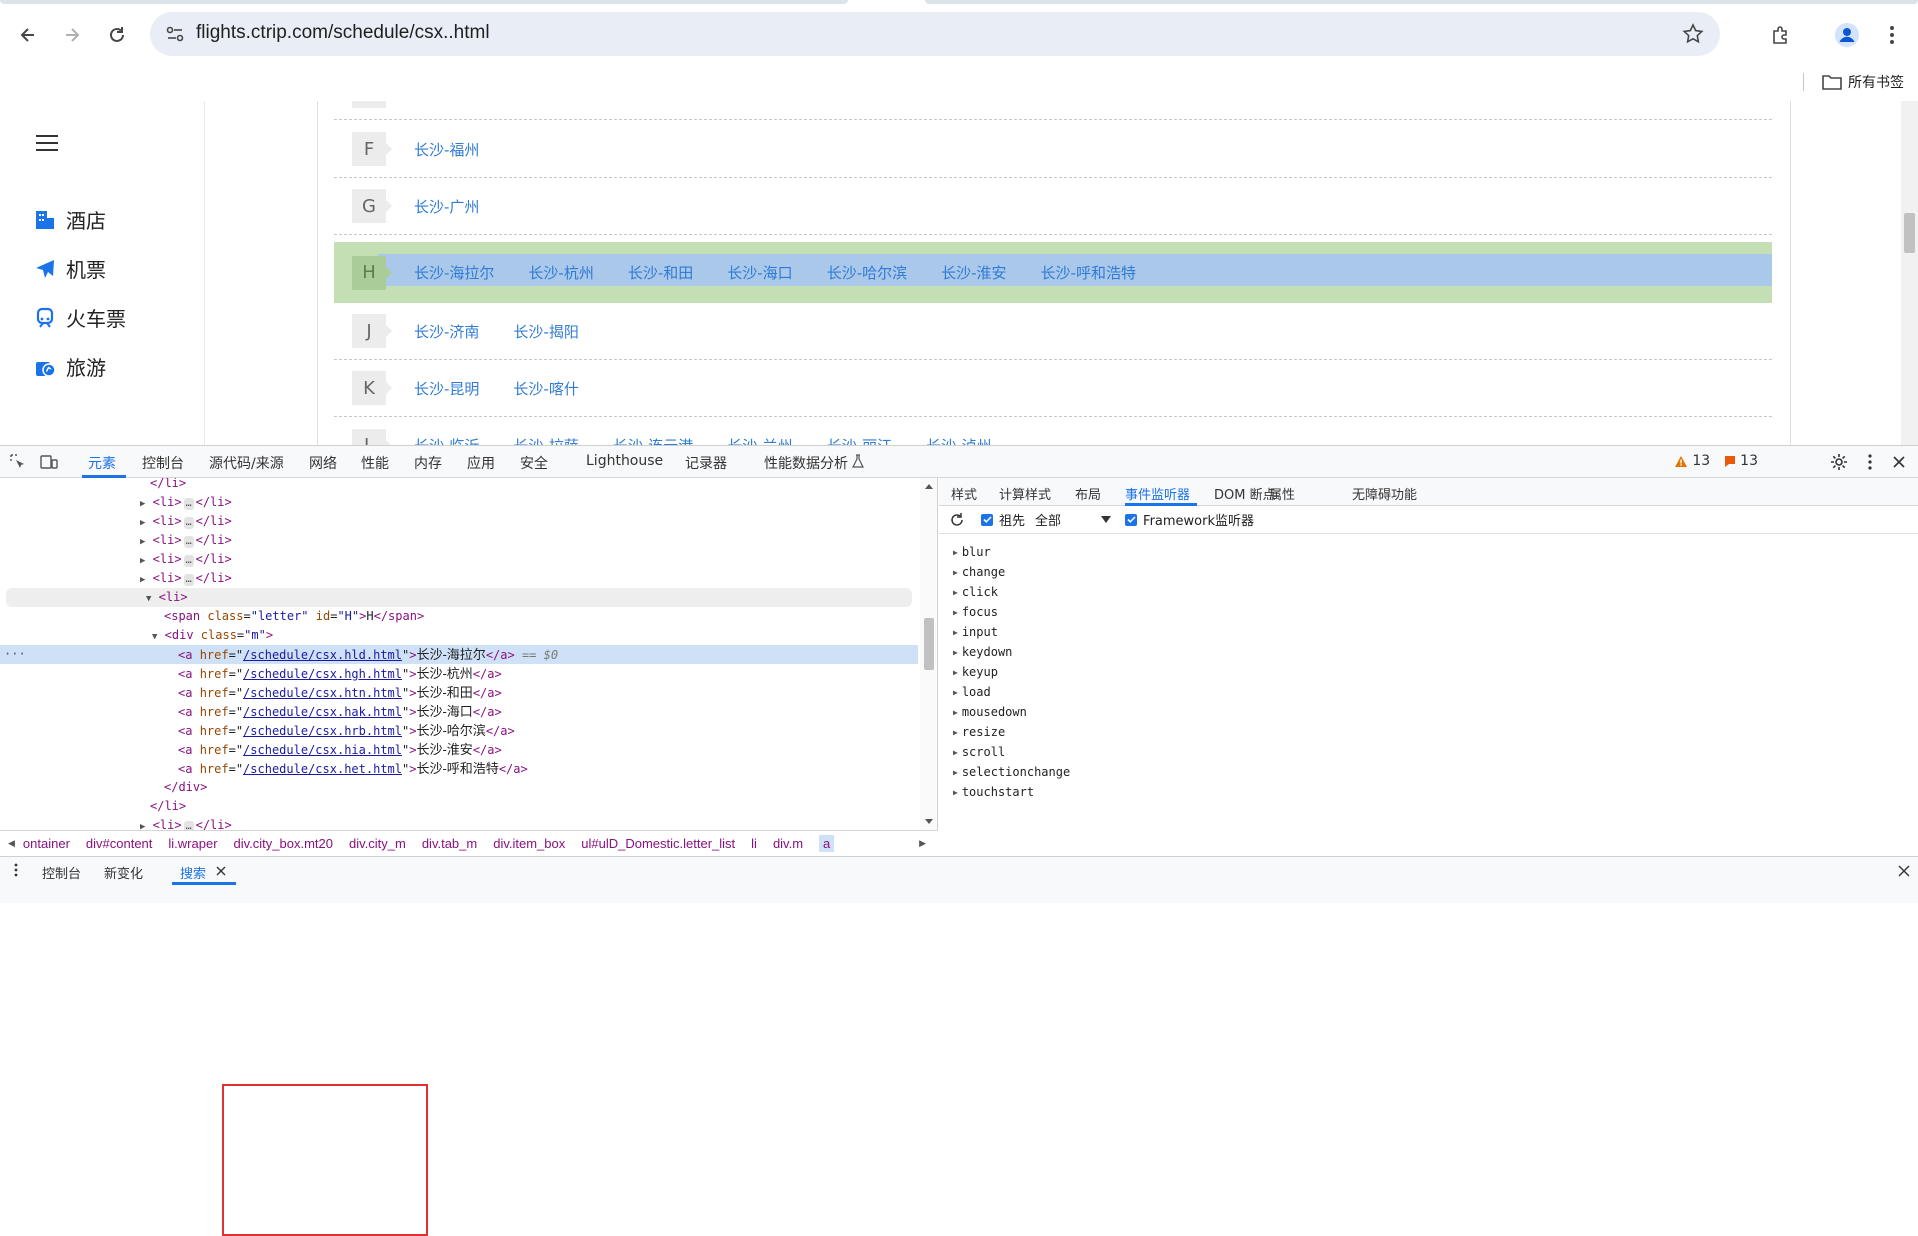 The height and width of the screenshot is (1236, 1918). Describe the element at coordinates (322, 731) in the screenshot. I see `dom-href-link: /schedule/csx.hrb.html` at that location.